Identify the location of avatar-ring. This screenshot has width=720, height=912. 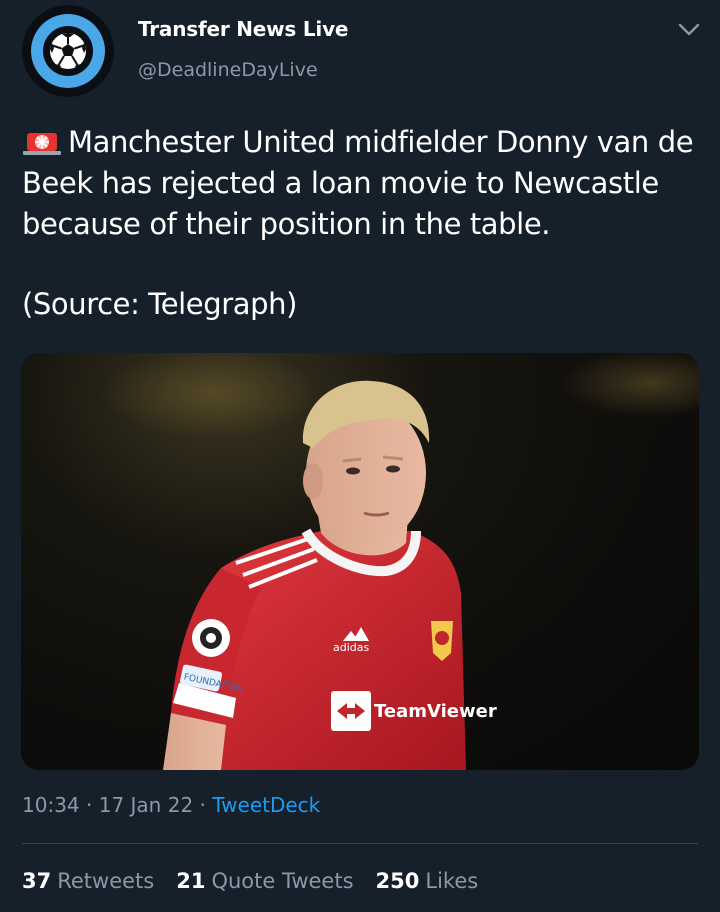
(68, 51).